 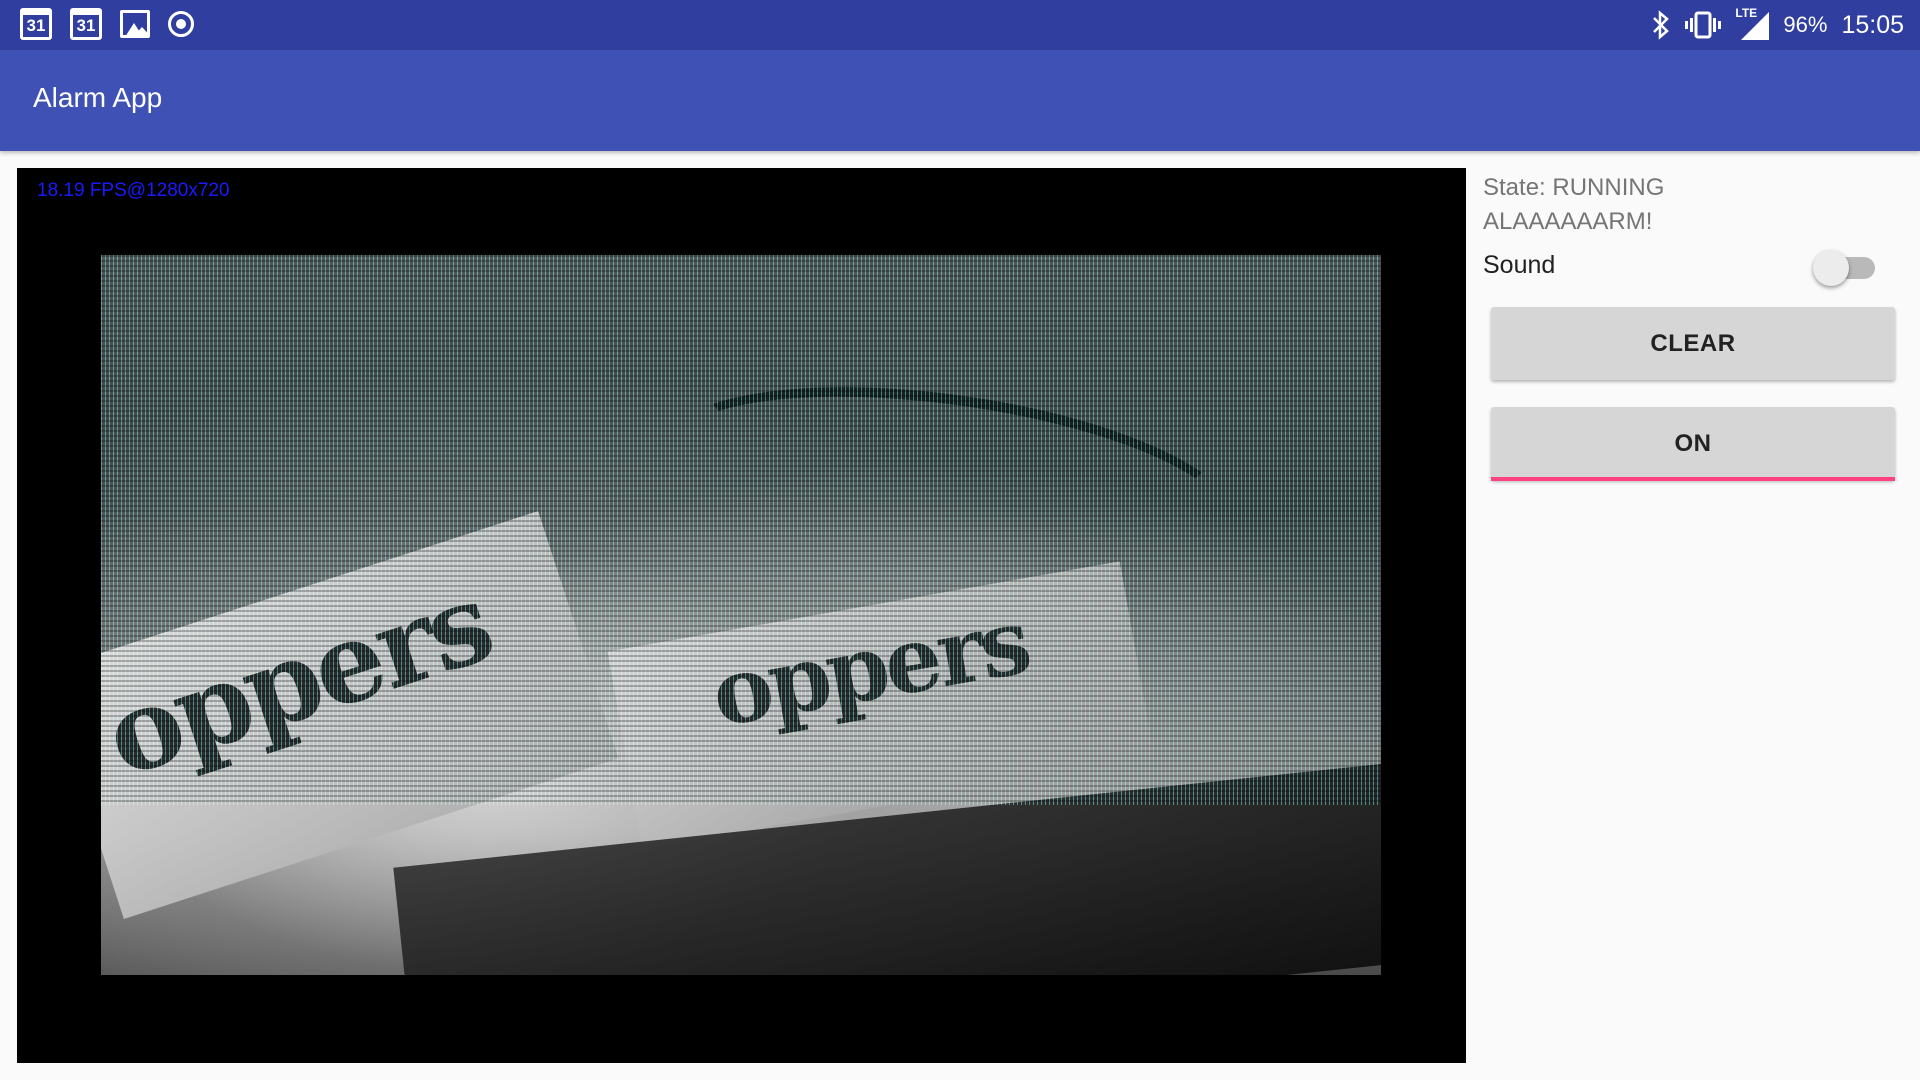 I want to click on alarm-message: ALAAAAAARM!, so click(x=1568, y=221).